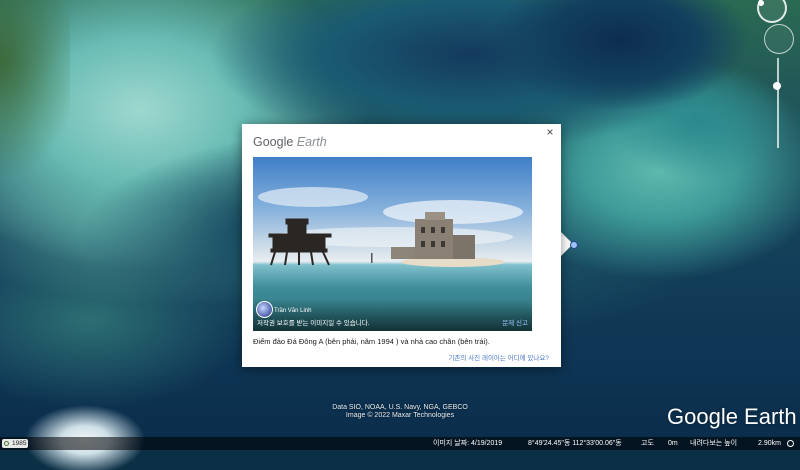  I want to click on globe-icon, so click(790, 443).